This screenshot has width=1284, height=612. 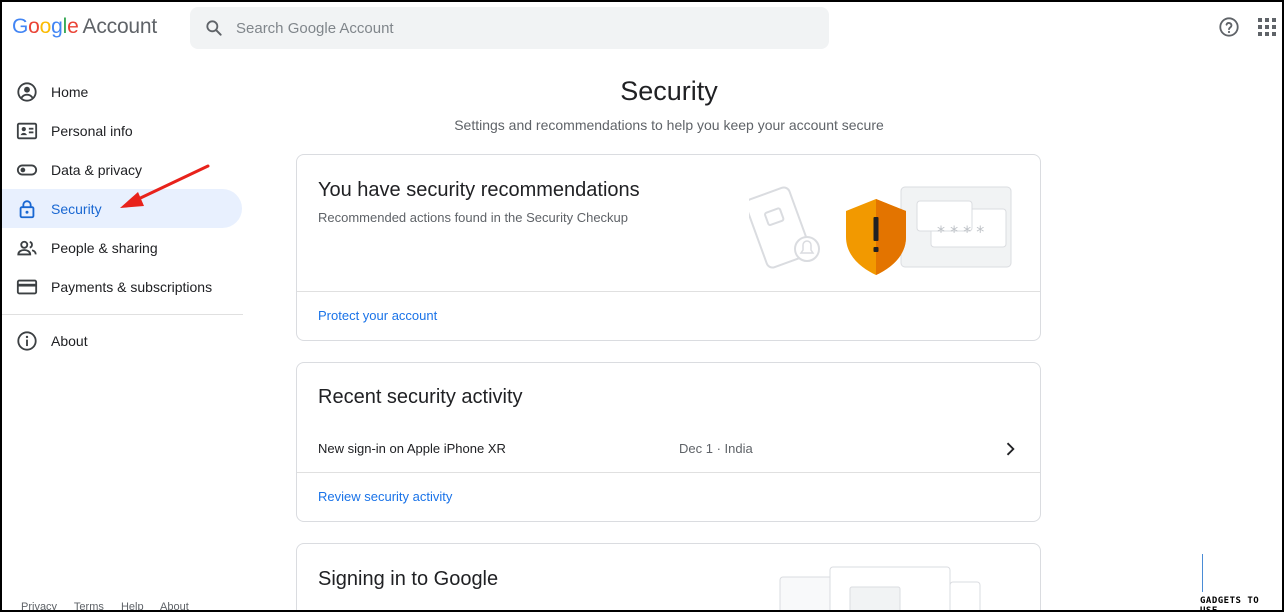 I want to click on lock-icon, so click(x=27, y=209).